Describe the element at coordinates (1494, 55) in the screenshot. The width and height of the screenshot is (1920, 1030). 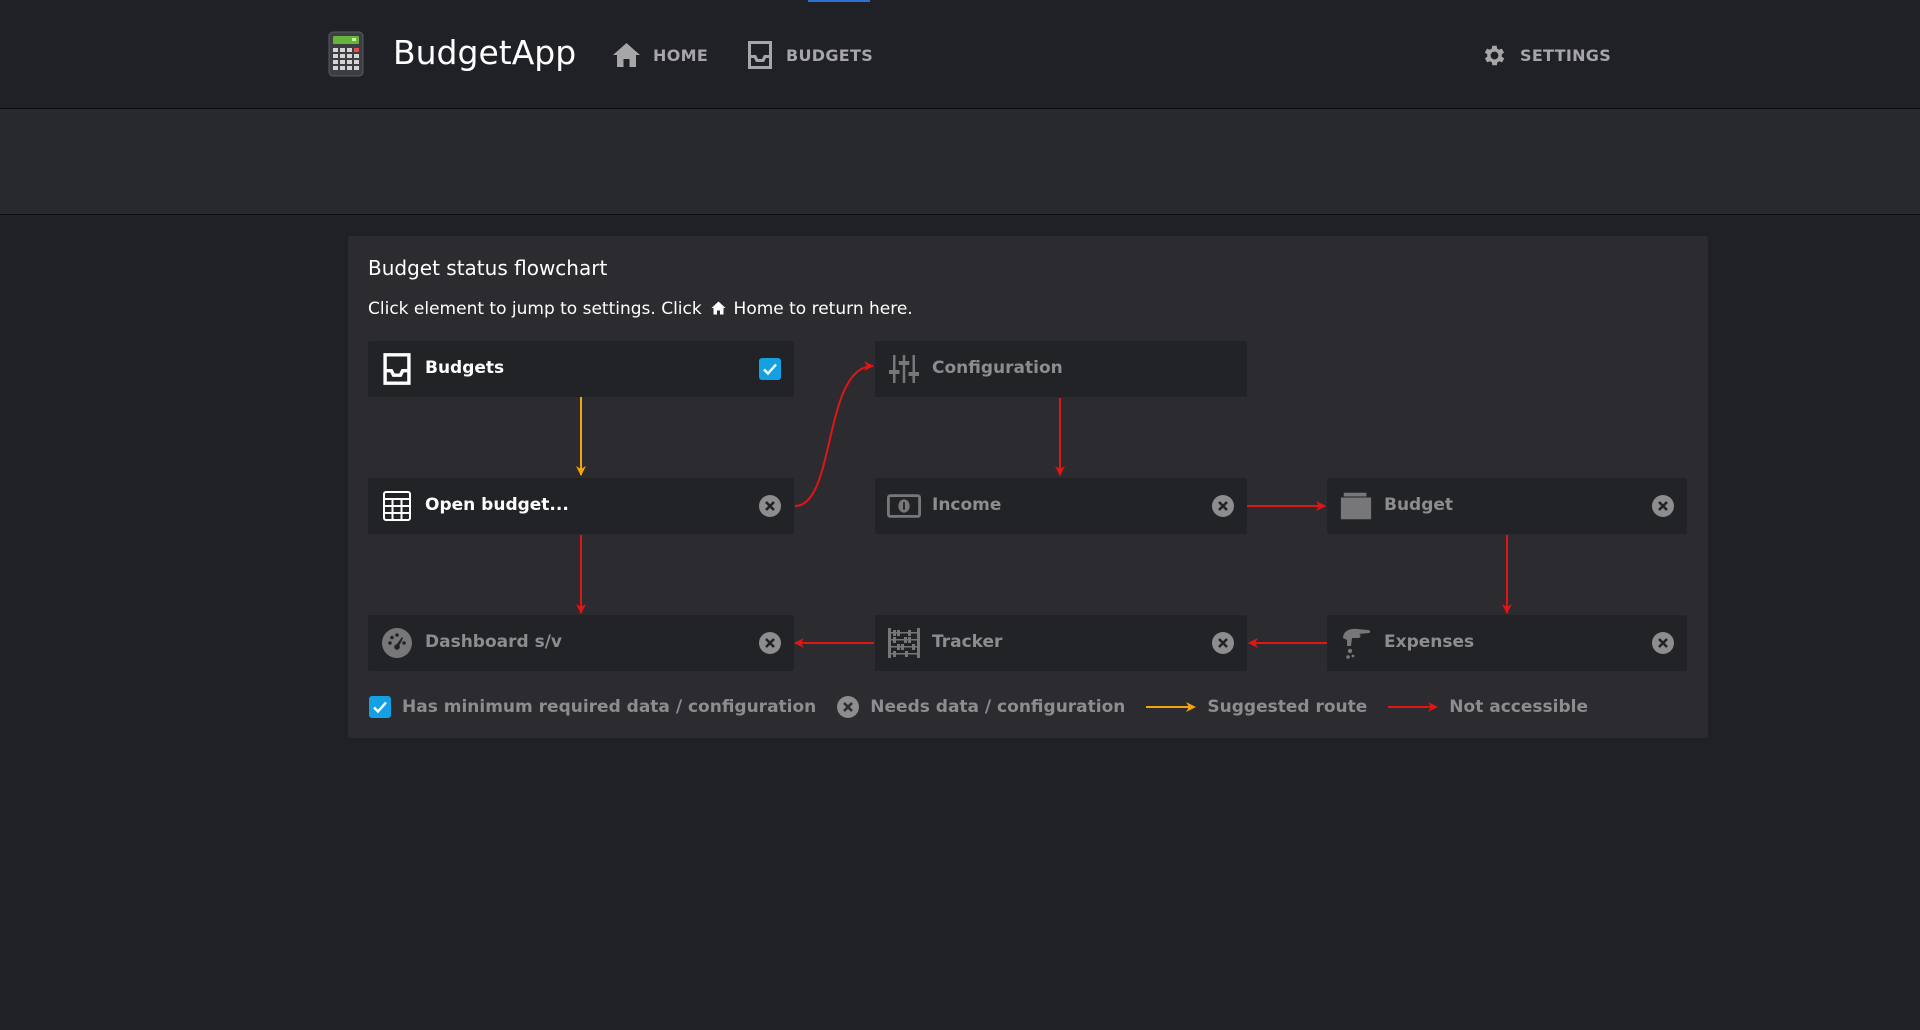
I see `gear-icon` at that location.